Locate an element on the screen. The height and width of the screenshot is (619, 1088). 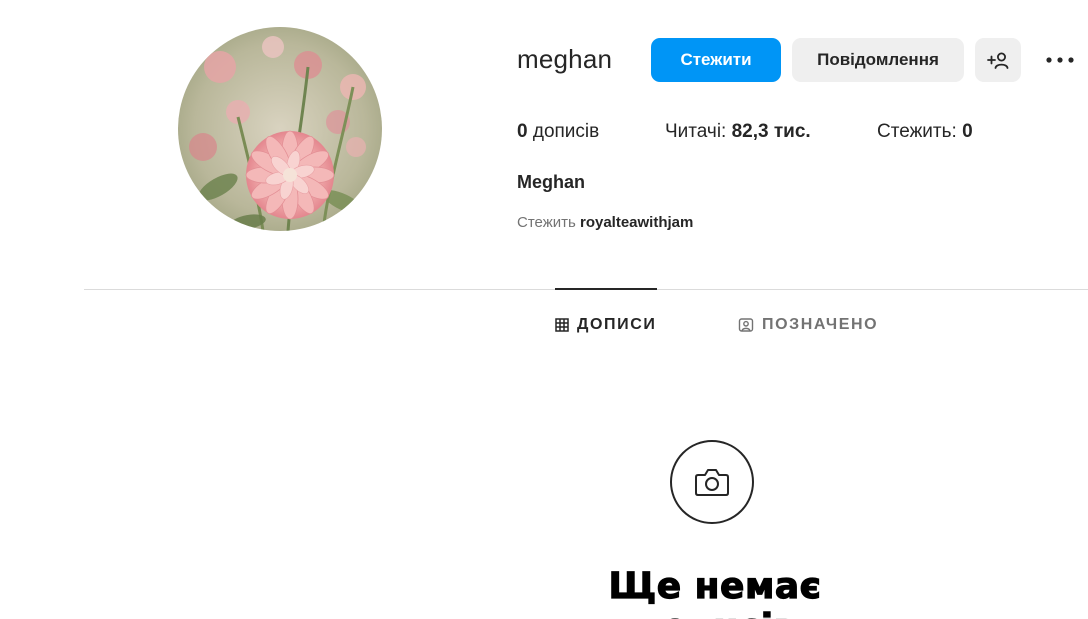
camera-icon is located at coordinates (712, 482).